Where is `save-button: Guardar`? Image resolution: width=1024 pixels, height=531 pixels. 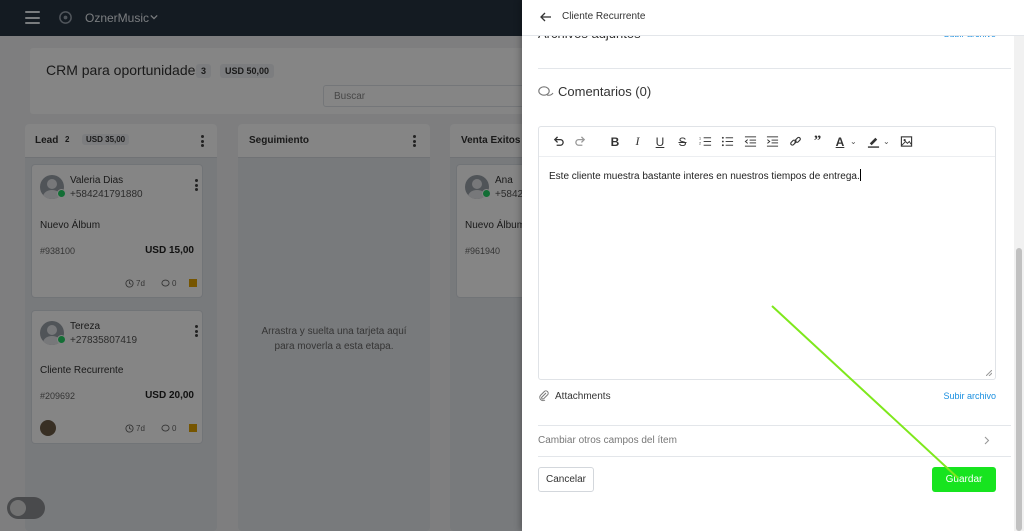 save-button: Guardar is located at coordinates (964, 479).